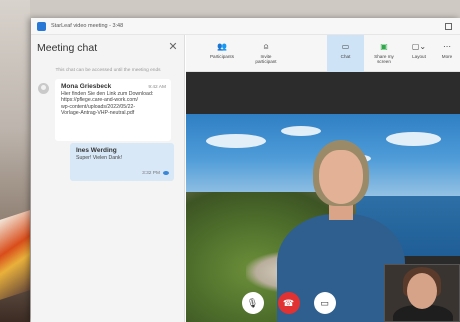 This screenshot has width=460, height=322. What do you see at coordinates (96, 150) in the screenshot?
I see `message-sender: Ines Werding` at bounding box center [96, 150].